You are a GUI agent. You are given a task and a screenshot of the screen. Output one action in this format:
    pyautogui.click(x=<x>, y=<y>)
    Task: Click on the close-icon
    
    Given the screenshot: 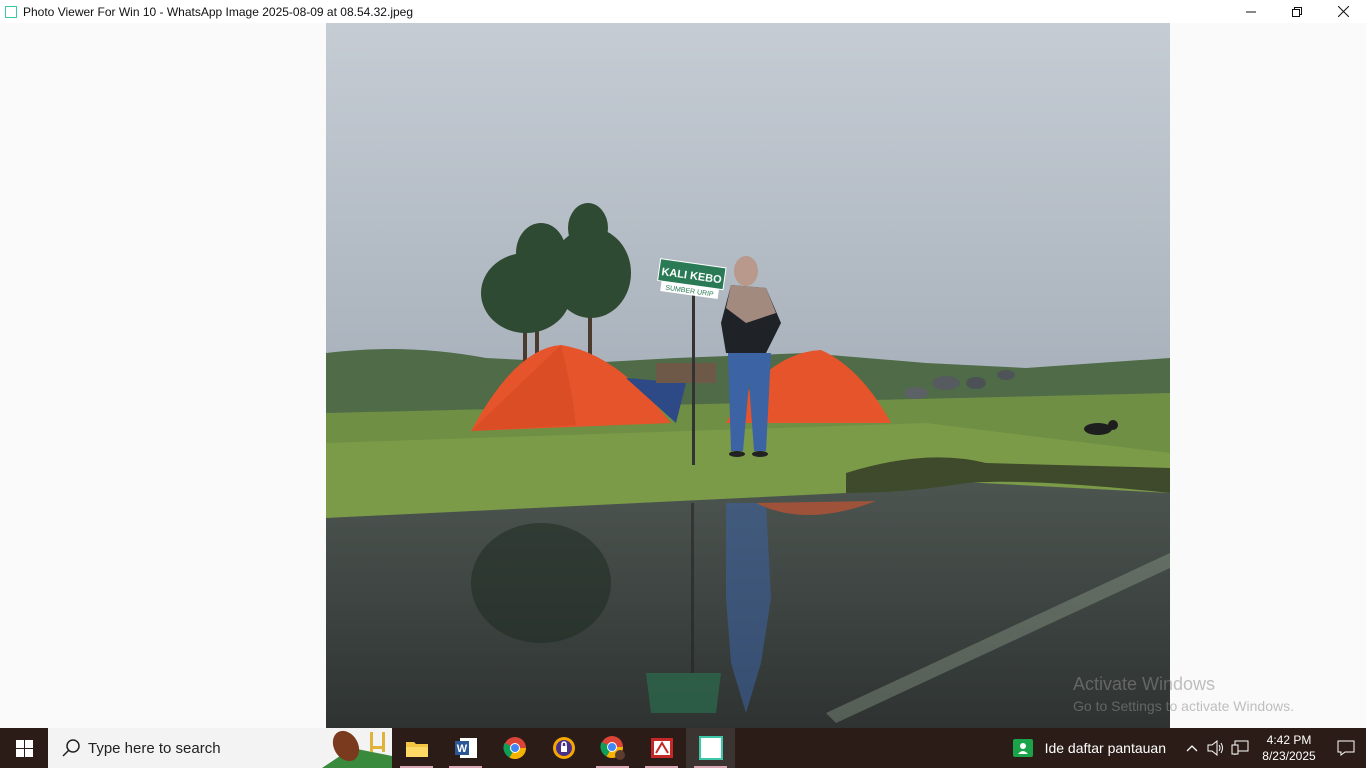 What is the action you would take?
    pyautogui.click(x=1343, y=11)
    